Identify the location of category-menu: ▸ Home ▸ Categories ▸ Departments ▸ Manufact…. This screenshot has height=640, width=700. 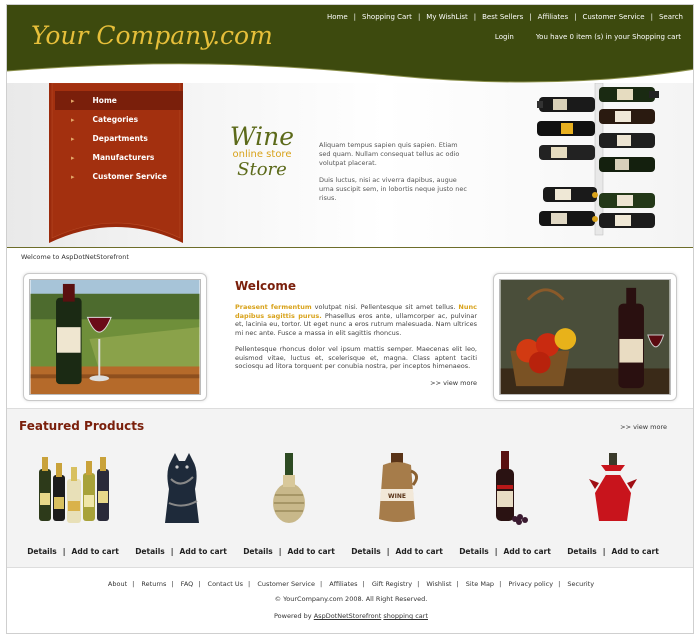
(119, 138).